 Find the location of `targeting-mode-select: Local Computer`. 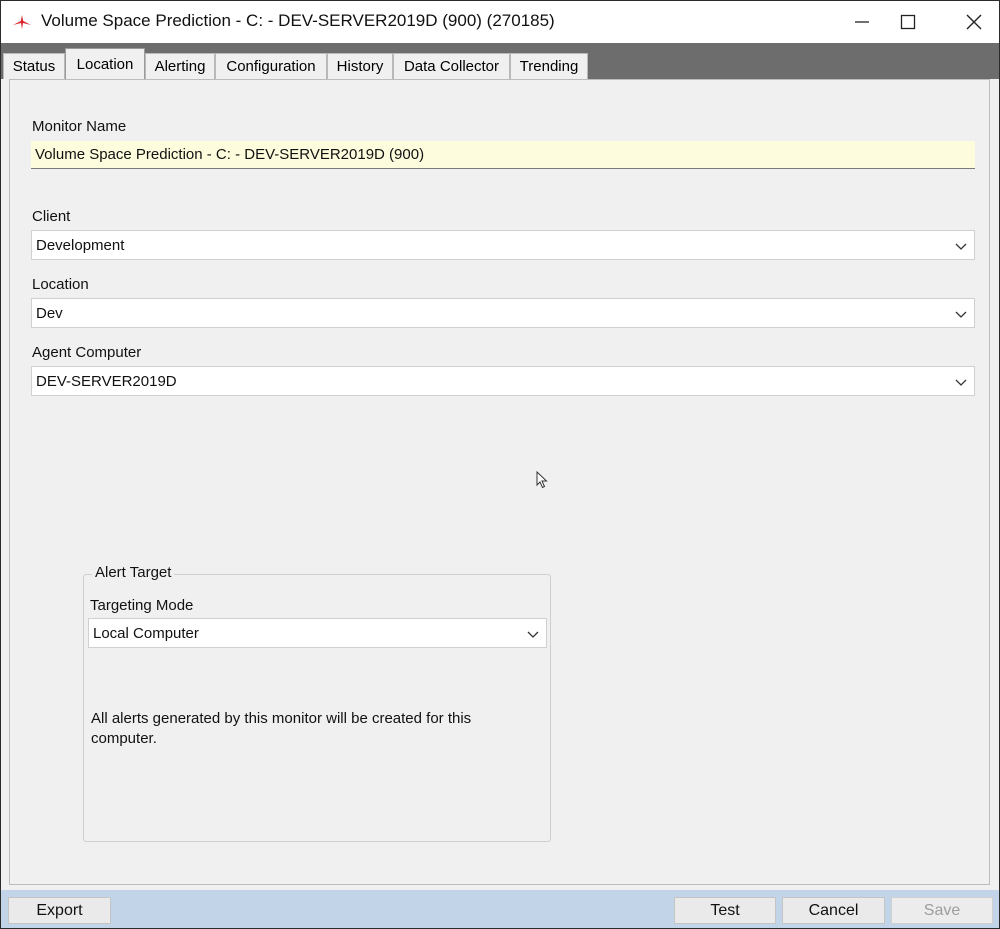

targeting-mode-select: Local Computer is located at coordinates (317, 633).